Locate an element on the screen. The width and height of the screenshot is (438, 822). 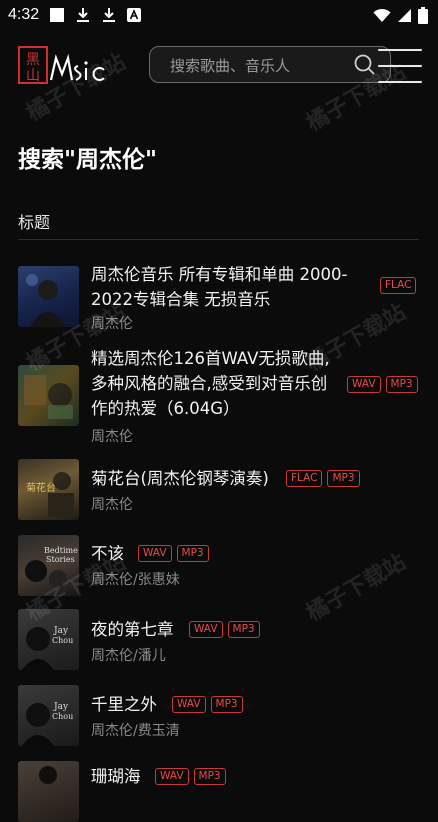
status-bar: 4:32 is located at coordinates (219, 15).